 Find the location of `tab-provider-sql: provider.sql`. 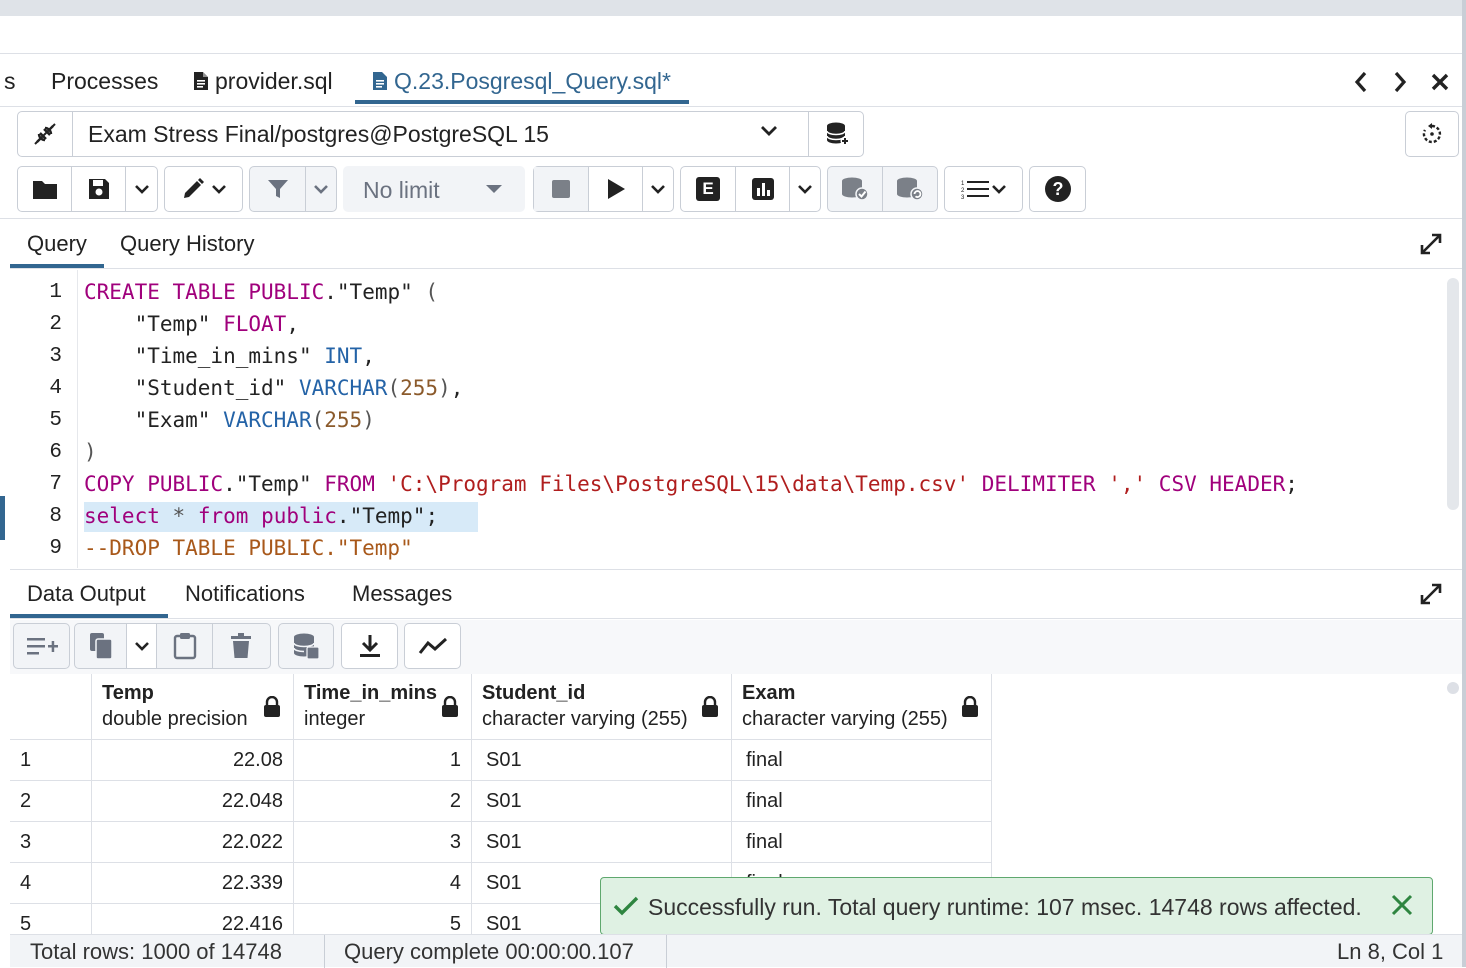

tab-provider-sql: provider.sql is located at coordinates (263, 82).